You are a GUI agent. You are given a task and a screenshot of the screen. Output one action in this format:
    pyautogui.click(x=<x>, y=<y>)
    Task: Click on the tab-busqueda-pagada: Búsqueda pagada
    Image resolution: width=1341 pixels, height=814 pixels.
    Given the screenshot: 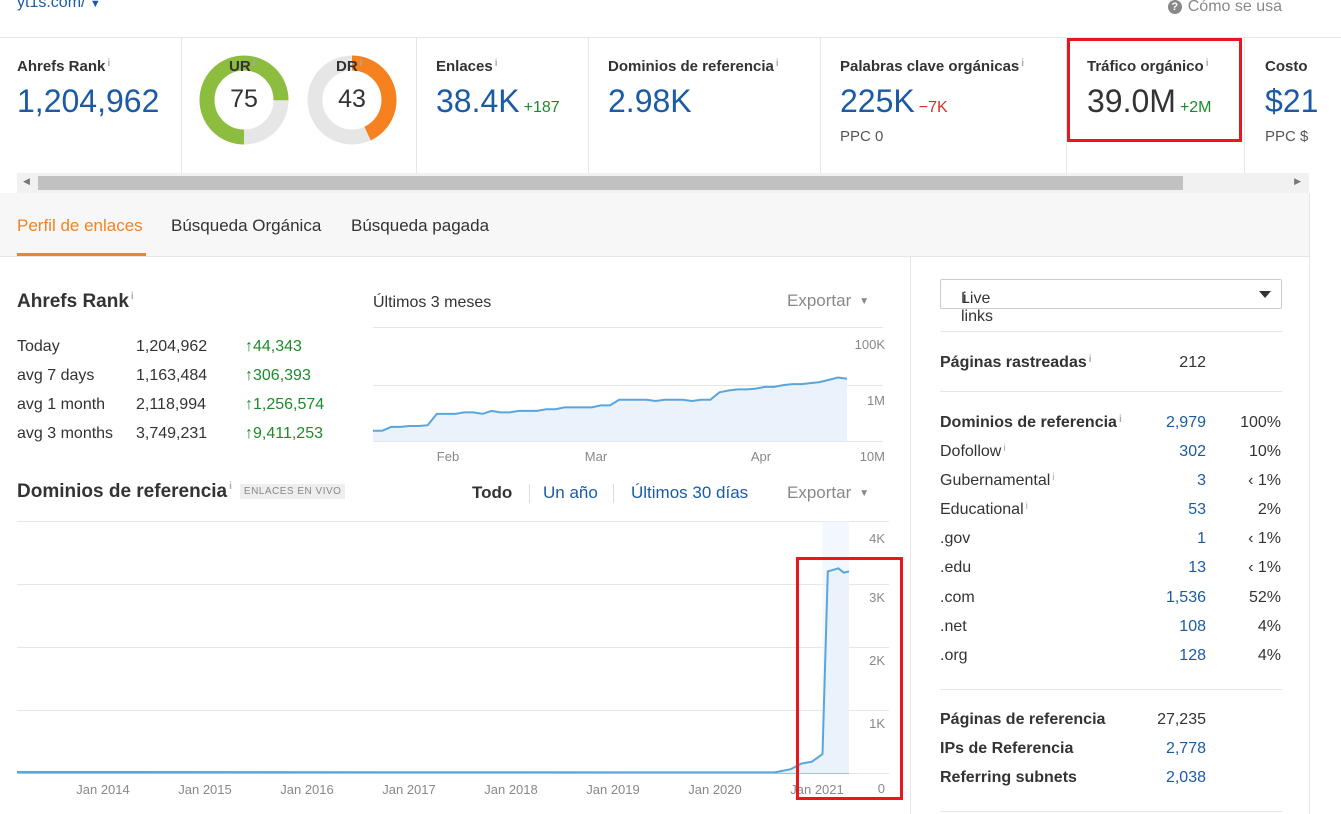 What is the action you would take?
    pyautogui.click(x=420, y=226)
    